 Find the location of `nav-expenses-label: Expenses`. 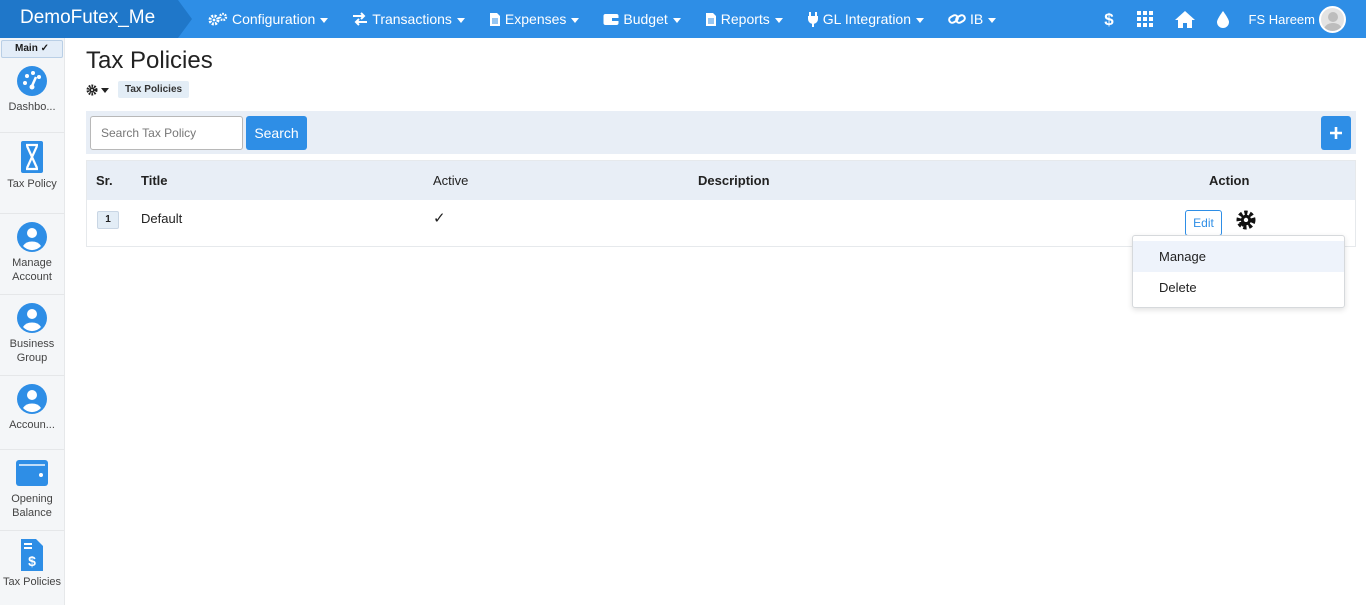

nav-expenses-label: Expenses is located at coordinates (535, 19).